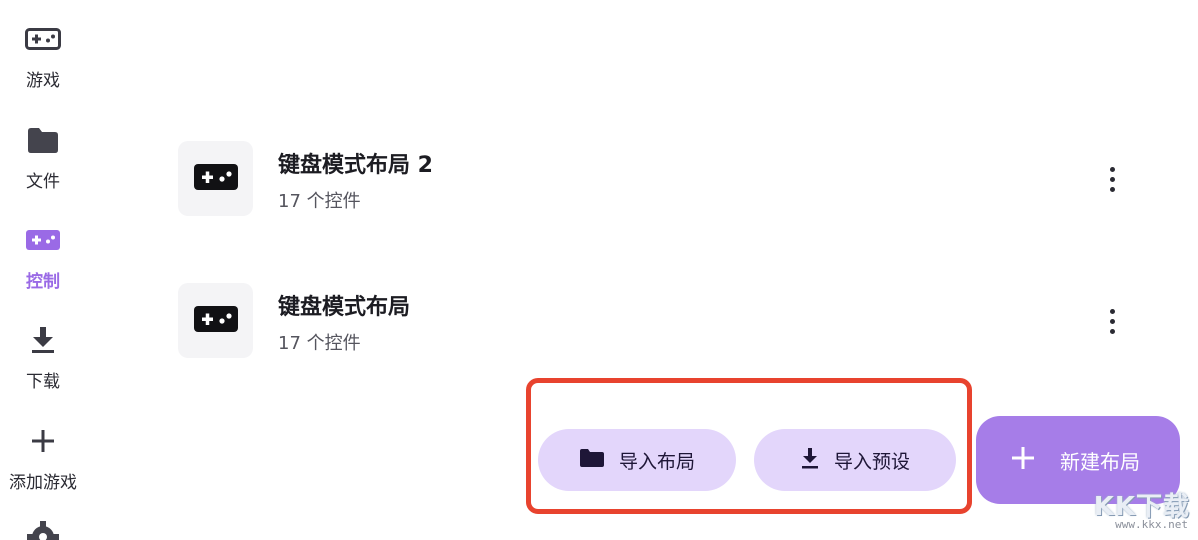 Image resolution: width=1198 pixels, height=540 pixels. Describe the element at coordinates (43, 483) in the screenshot. I see `sidebar-item-label: 添加游戏` at that location.